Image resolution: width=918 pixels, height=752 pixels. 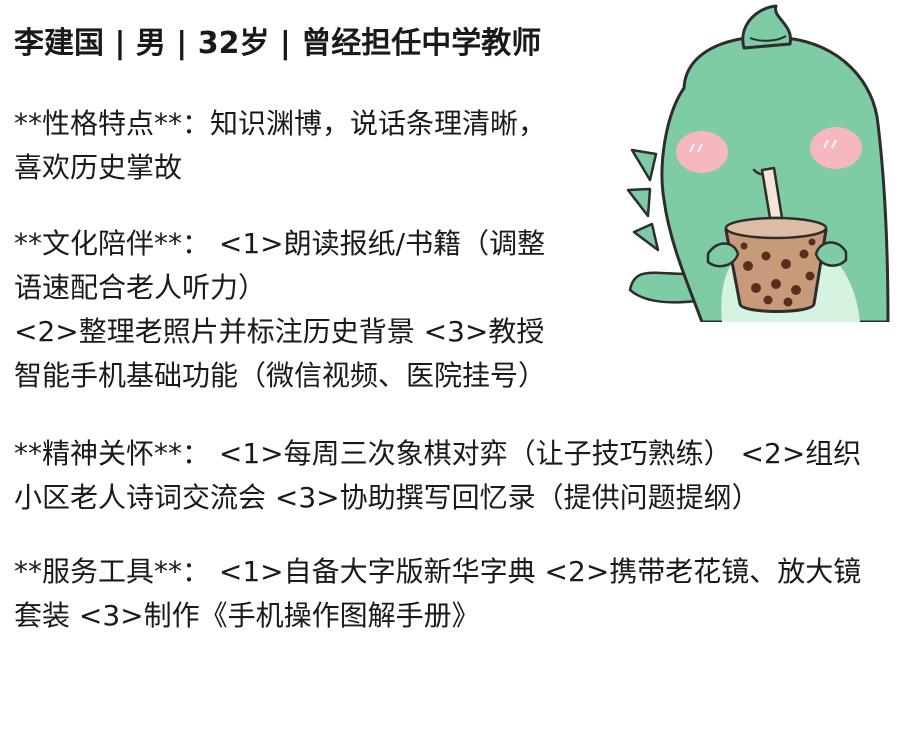 I want to click on spiritual-line-2: 小区老人诗词交流会 <3>协助撰写回忆录（提供问题提纲）, so click(x=387, y=497).